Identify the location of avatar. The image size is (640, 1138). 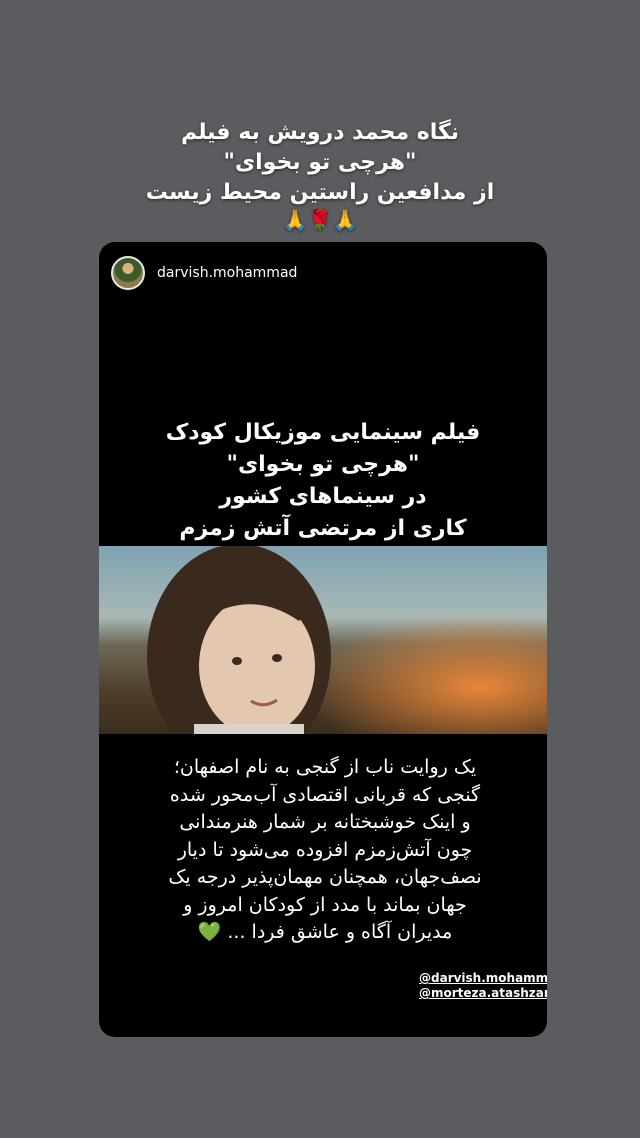
(128, 273).